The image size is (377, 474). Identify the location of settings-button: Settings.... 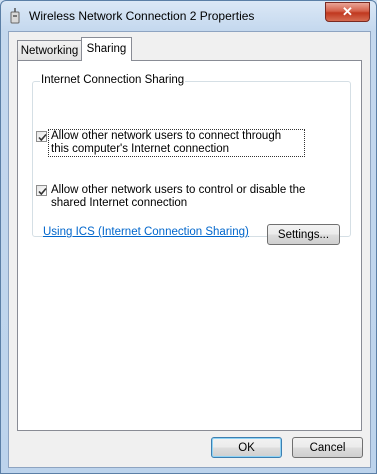
(303, 234).